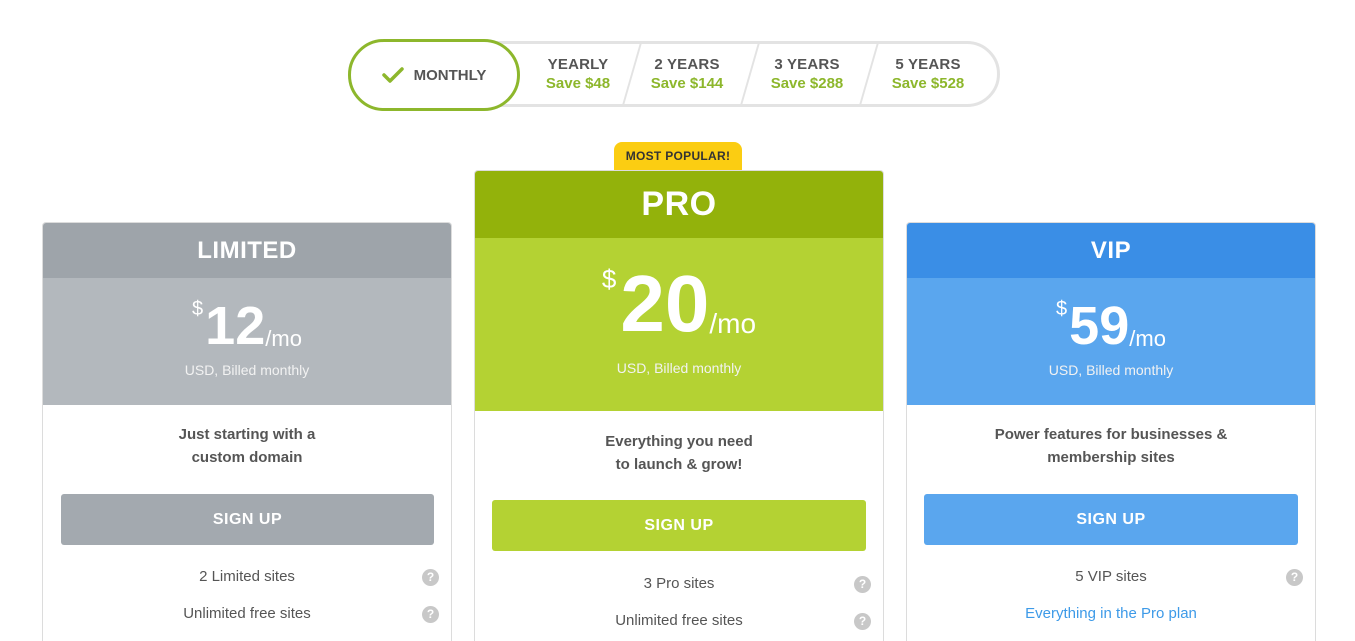  Describe the element at coordinates (679, 464) in the screenshot. I see `plan-description-line: to launch & grow!` at that location.